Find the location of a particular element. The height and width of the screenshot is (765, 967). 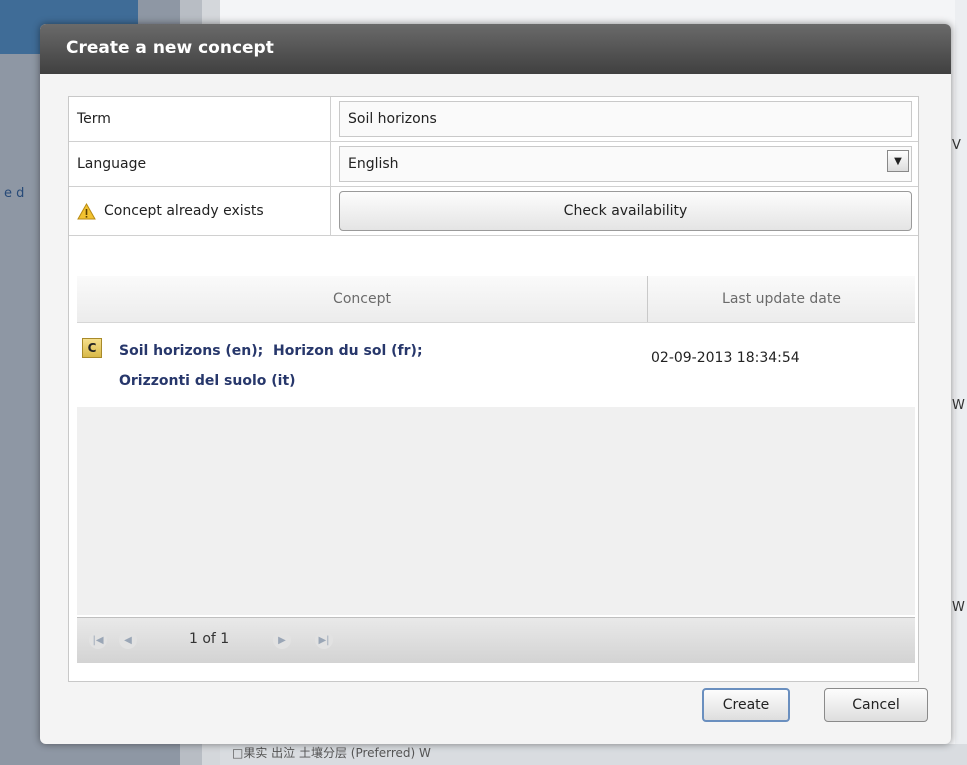

background-side-text: e d is located at coordinates (14, 193).